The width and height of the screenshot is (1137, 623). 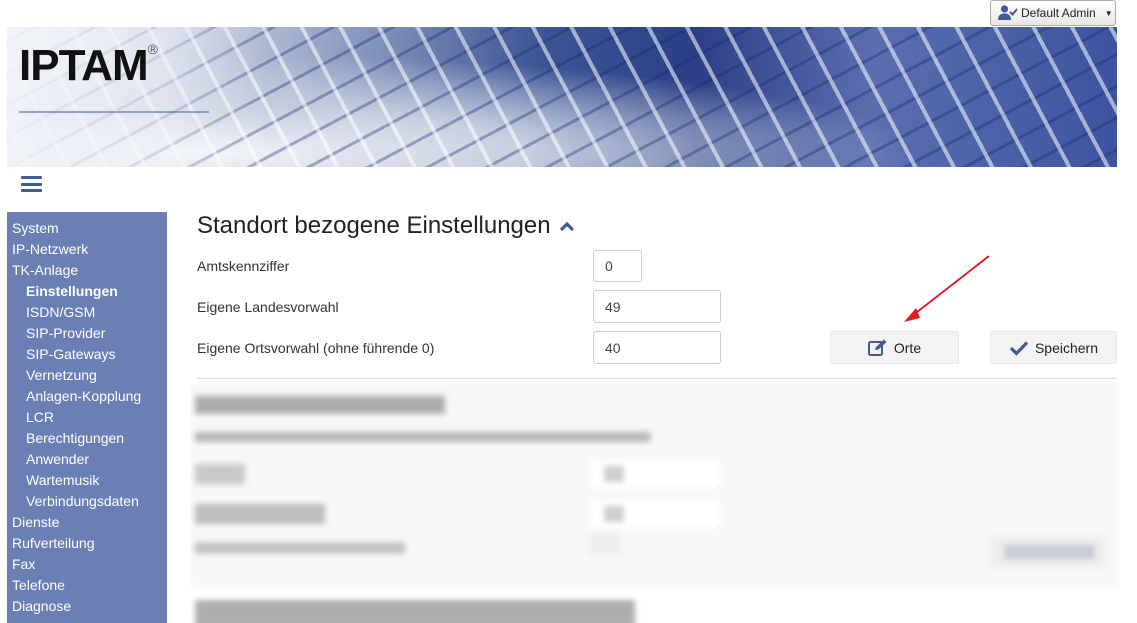 I want to click on check-icon, so click(x=1019, y=348).